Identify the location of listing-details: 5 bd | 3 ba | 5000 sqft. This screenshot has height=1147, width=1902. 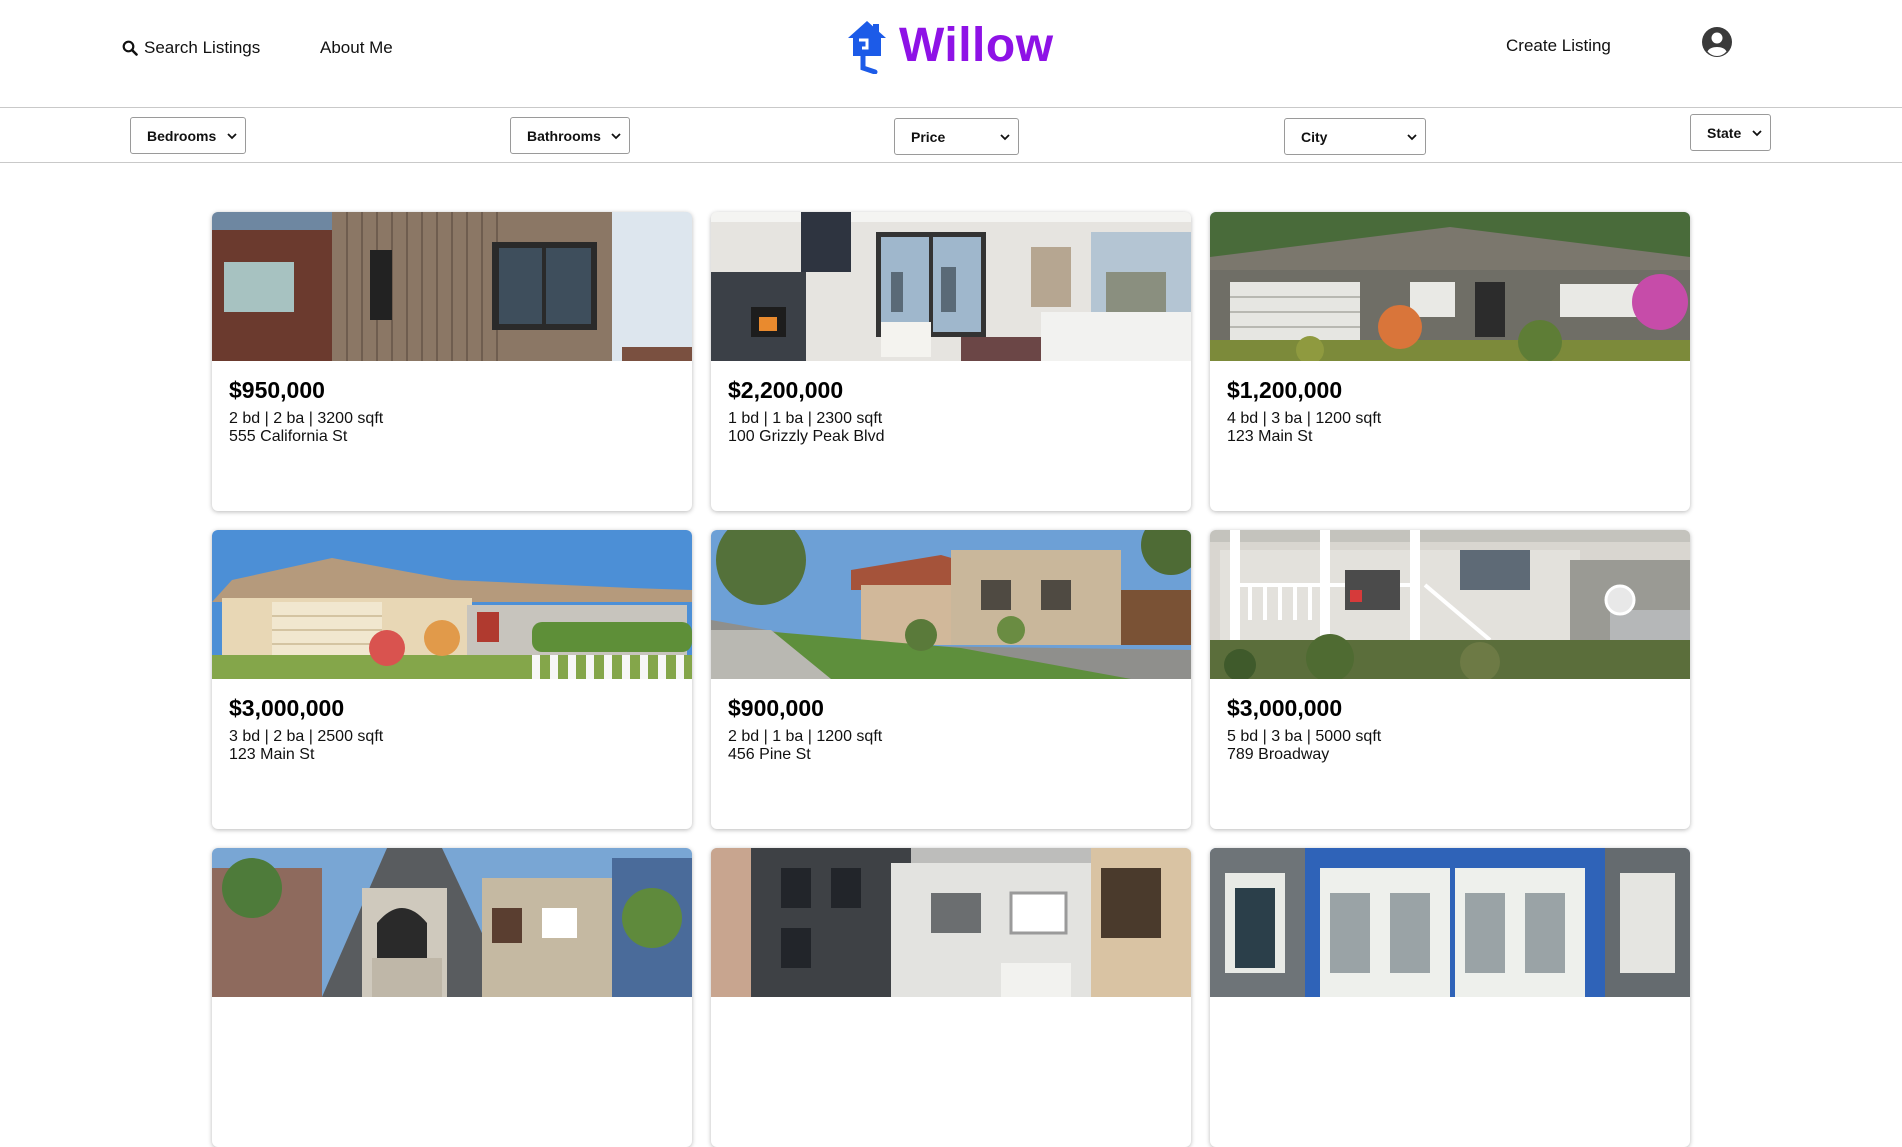
(1304, 736).